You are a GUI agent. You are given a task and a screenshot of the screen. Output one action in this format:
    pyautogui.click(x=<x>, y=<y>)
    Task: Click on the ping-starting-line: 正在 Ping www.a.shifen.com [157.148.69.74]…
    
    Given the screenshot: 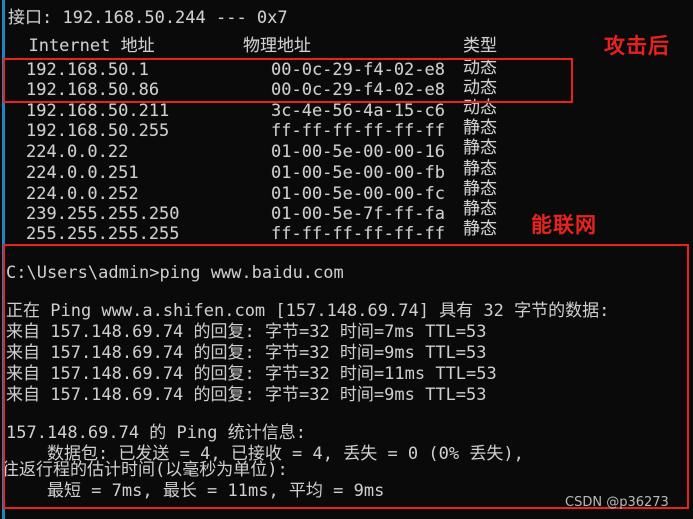 What is the action you would take?
    pyautogui.click(x=308, y=311)
    